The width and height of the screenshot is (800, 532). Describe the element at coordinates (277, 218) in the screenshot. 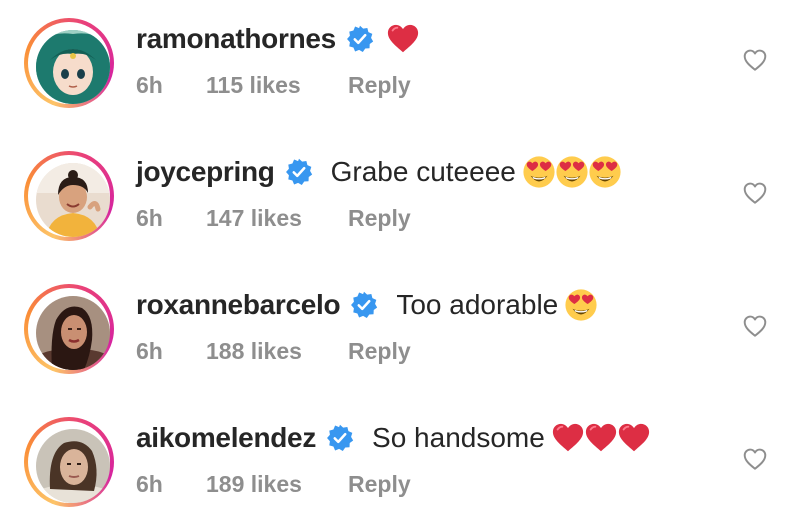

I see `likes-count: 147 likes` at that location.